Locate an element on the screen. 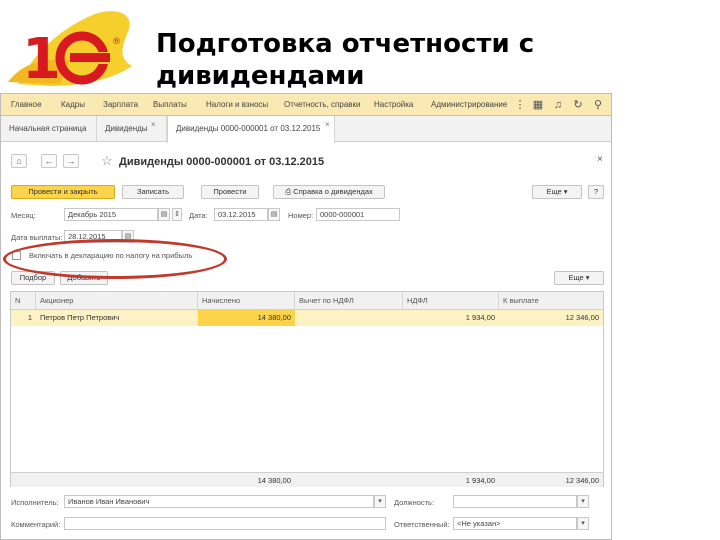  executor-label: Исполнитель: is located at coordinates (35, 502).